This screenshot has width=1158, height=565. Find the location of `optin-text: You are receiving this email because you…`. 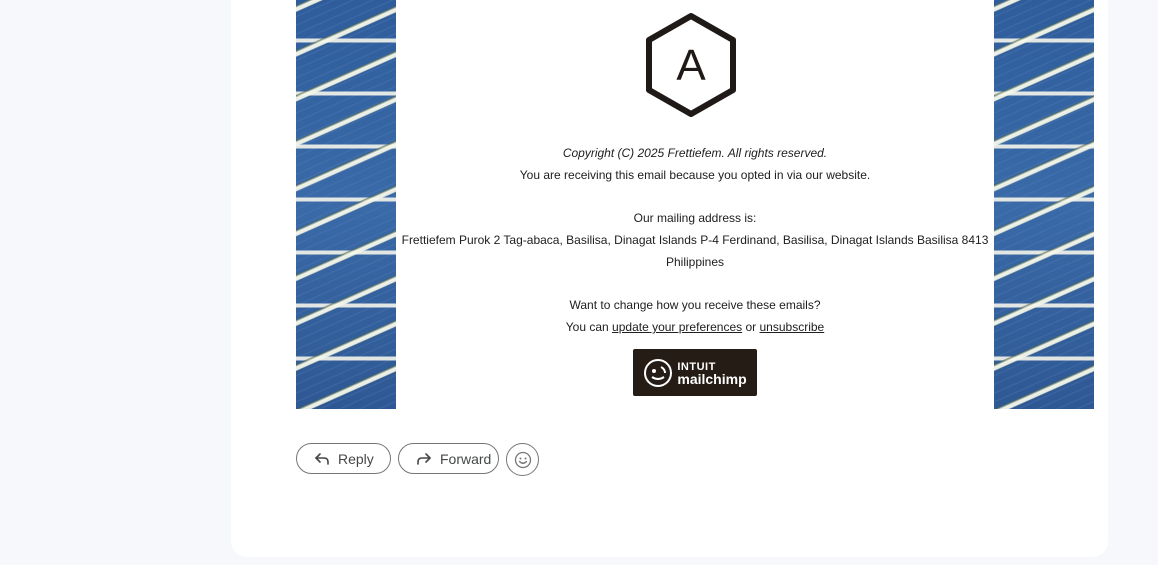

optin-text: You are receiving this email because you… is located at coordinates (695, 175).